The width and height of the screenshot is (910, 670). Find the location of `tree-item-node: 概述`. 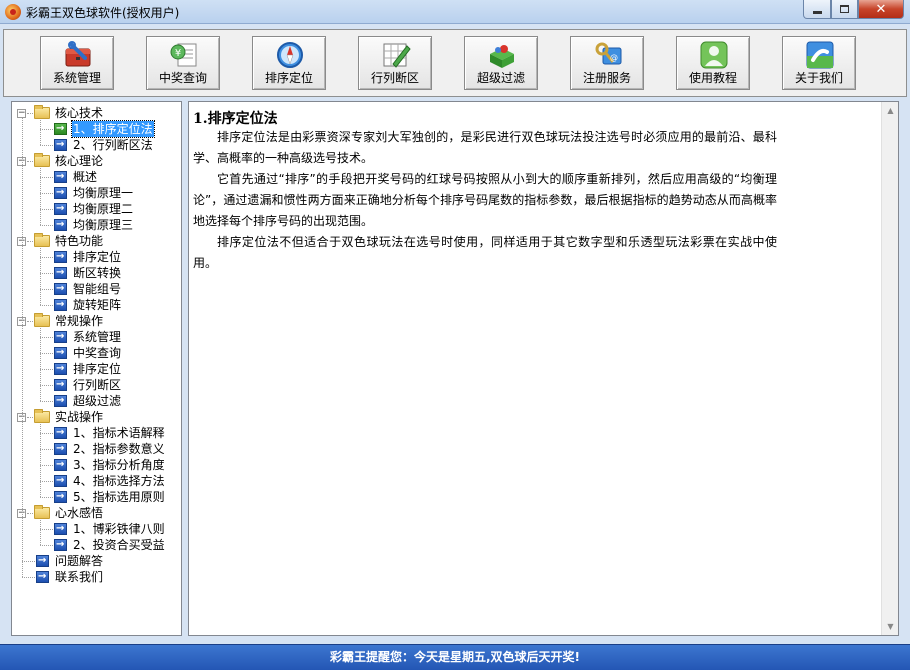

tree-item-node: 概述 is located at coordinates (96, 177).